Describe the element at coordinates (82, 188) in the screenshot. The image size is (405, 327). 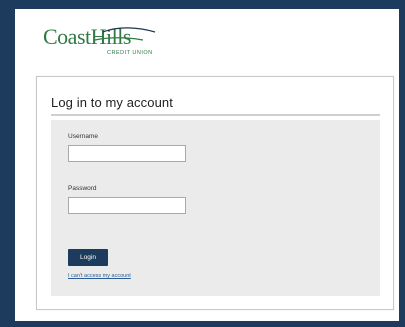
I see `password-label: Password` at that location.